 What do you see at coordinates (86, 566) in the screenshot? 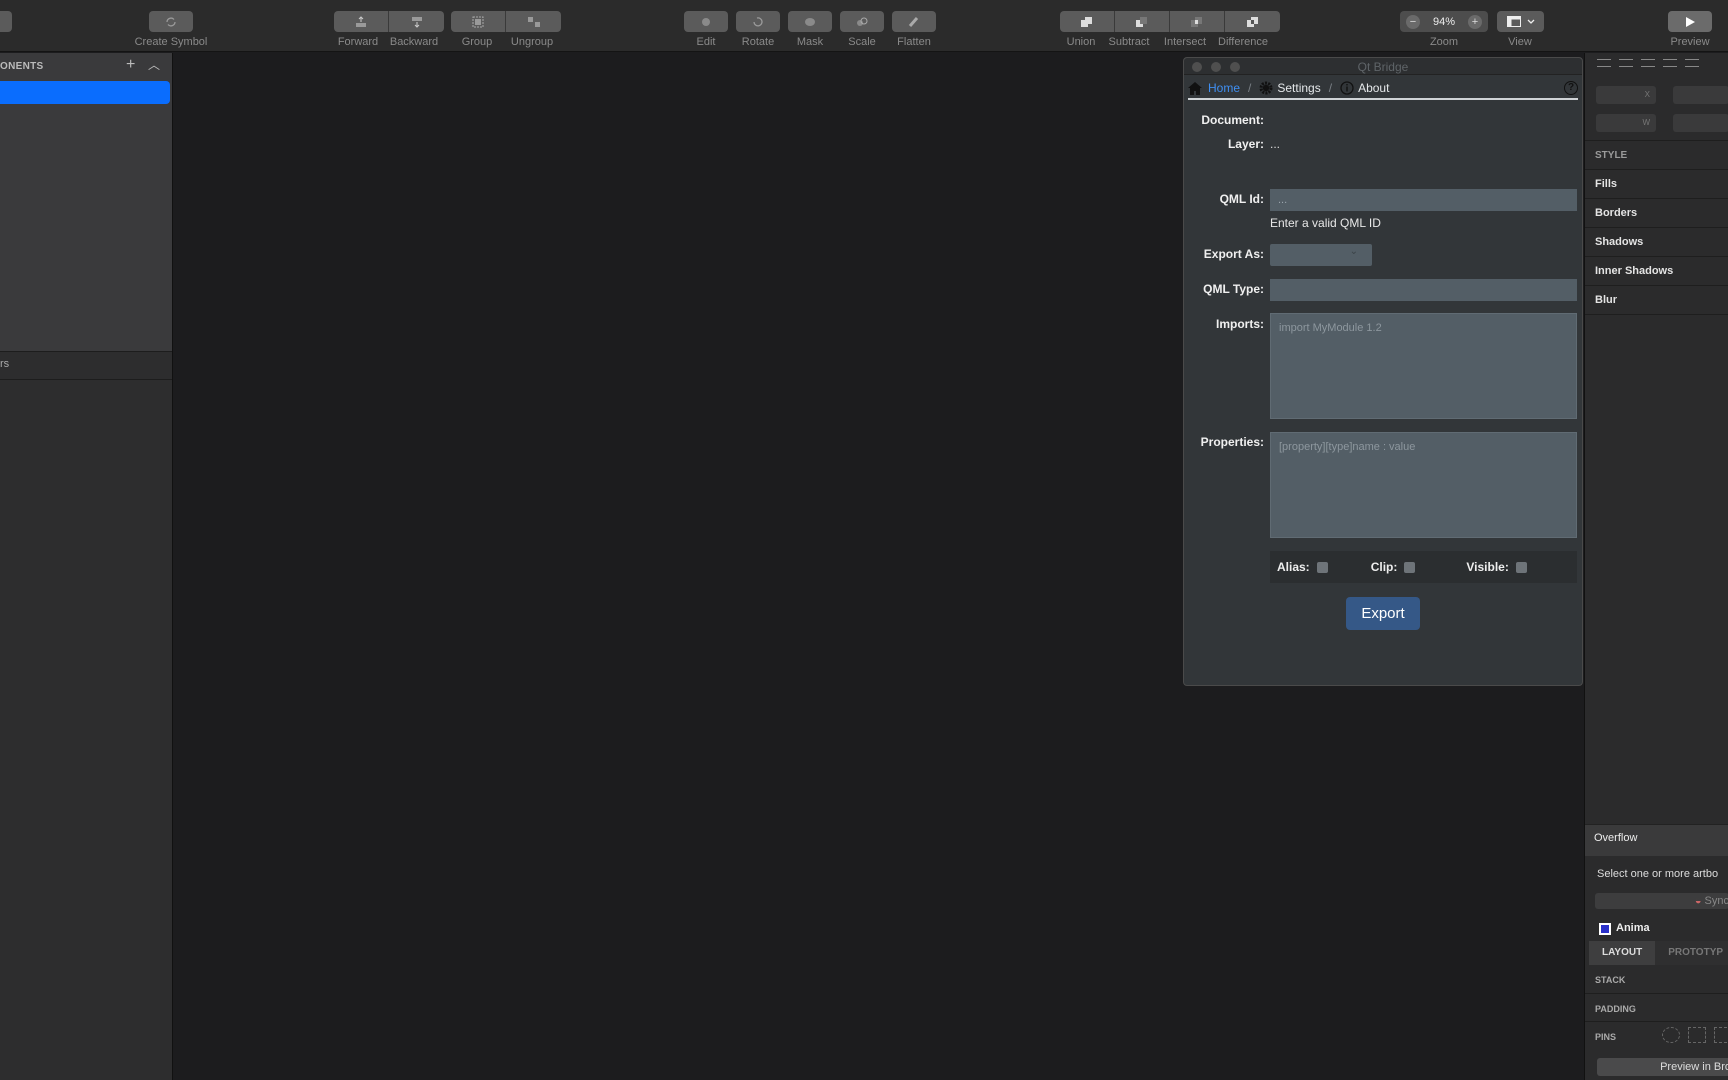
I see `components-panel: ONENTS + ︿ rs` at bounding box center [86, 566].